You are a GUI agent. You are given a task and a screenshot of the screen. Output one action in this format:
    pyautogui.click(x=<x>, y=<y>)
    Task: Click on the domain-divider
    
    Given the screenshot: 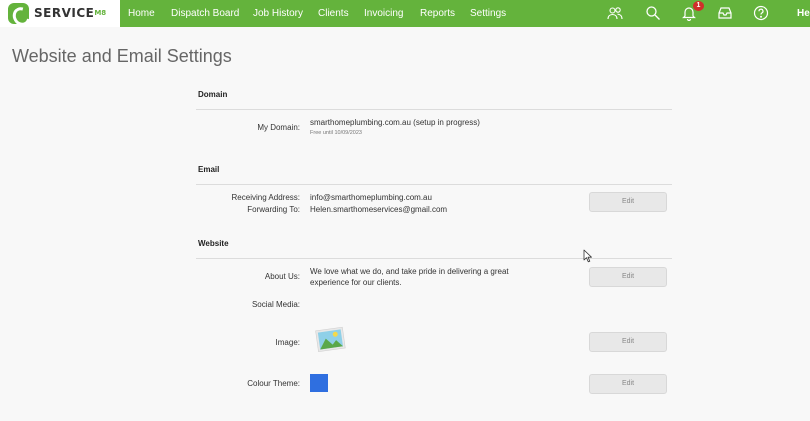 What is the action you would take?
    pyautogui.click(x=434, y=109)
    